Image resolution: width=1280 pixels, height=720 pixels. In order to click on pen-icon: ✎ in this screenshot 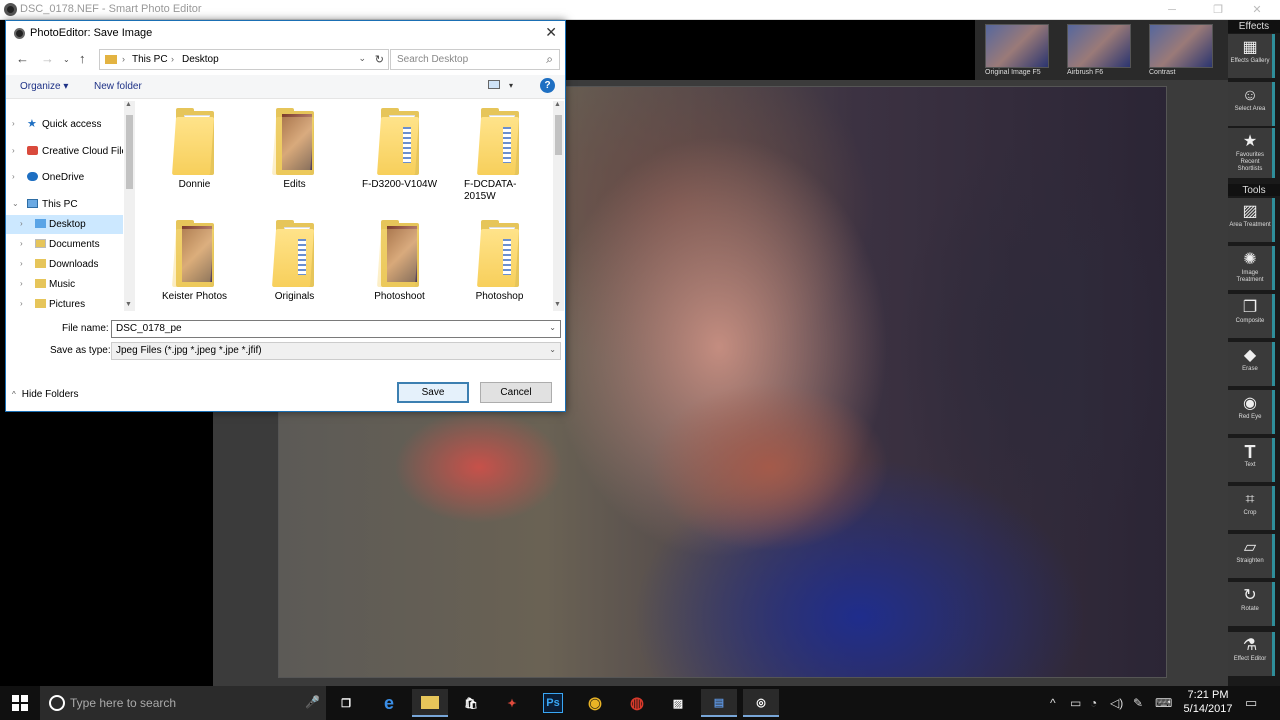, I will do `click(1138, 703)`.